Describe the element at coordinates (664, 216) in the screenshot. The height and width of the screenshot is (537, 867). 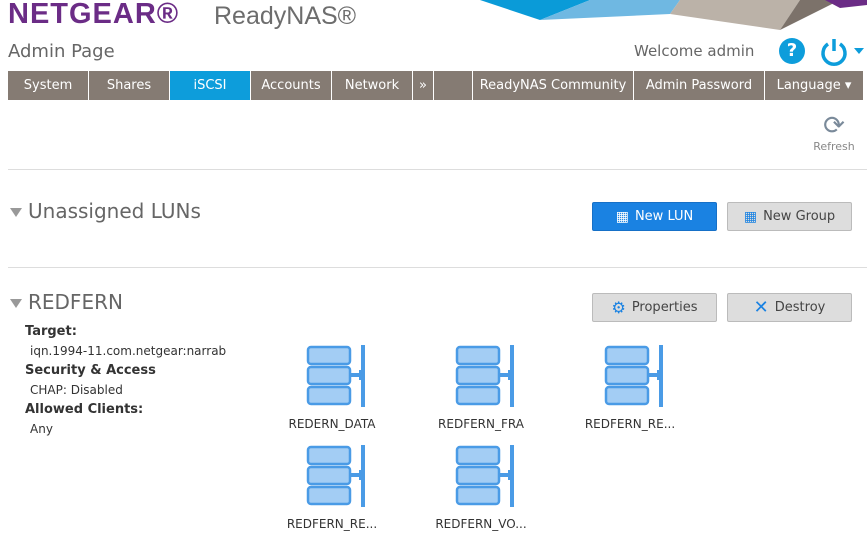
I see `button-label: New LUN` at that location.